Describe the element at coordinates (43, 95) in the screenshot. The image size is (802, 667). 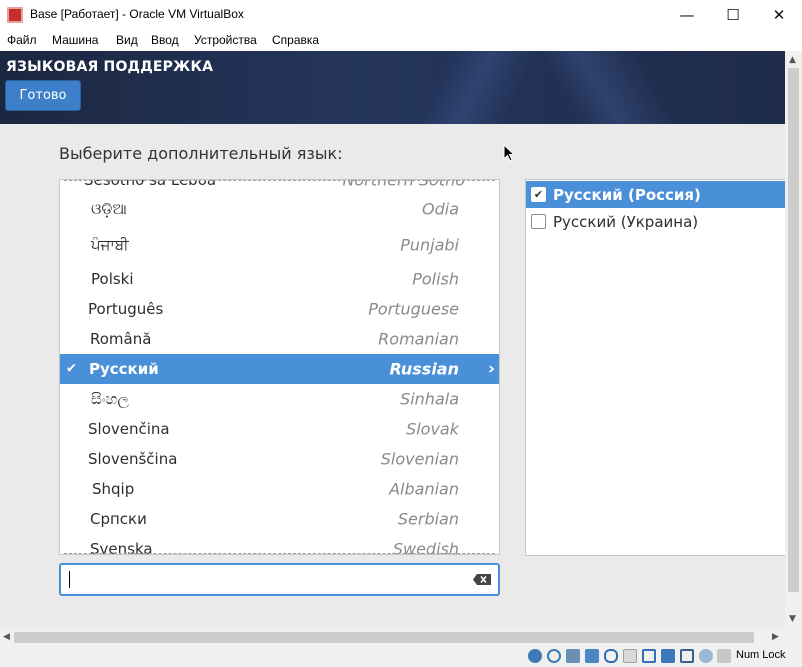
I see `done-button: Готово` at that location.